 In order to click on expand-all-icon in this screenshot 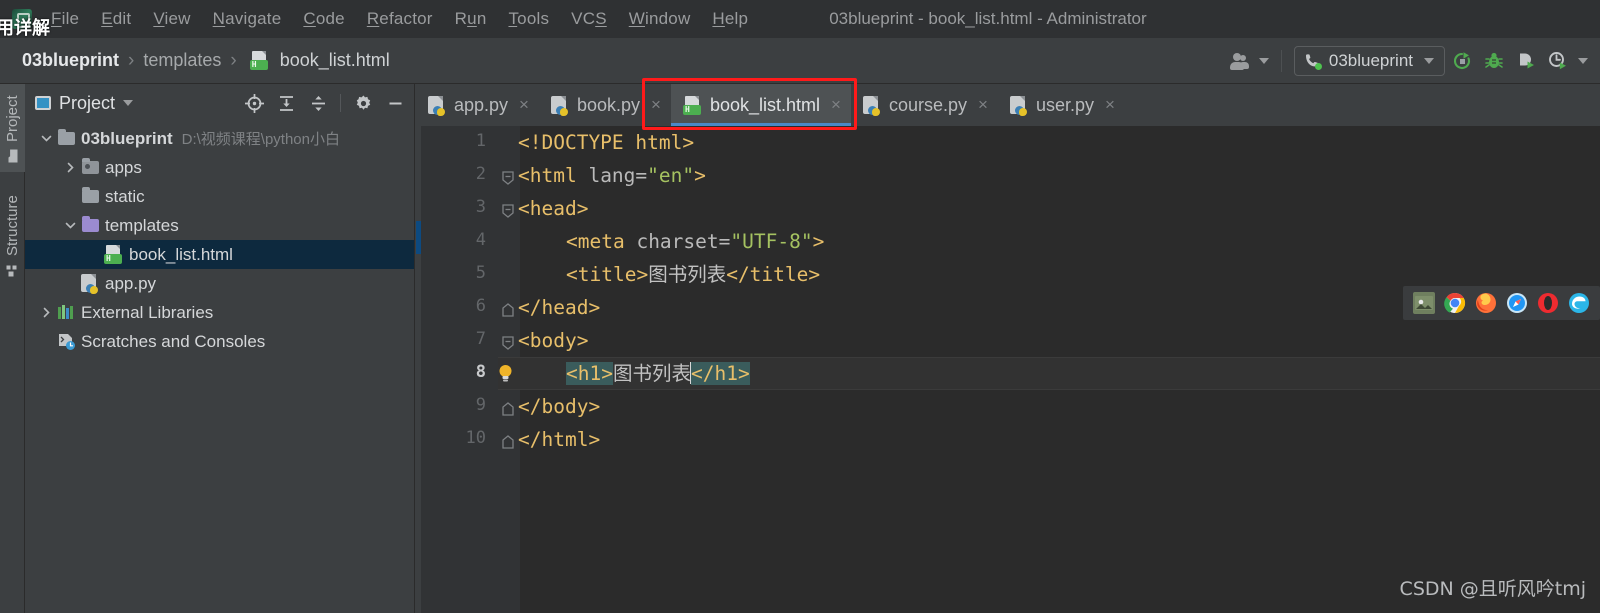, I will do `click(286, 103)`.